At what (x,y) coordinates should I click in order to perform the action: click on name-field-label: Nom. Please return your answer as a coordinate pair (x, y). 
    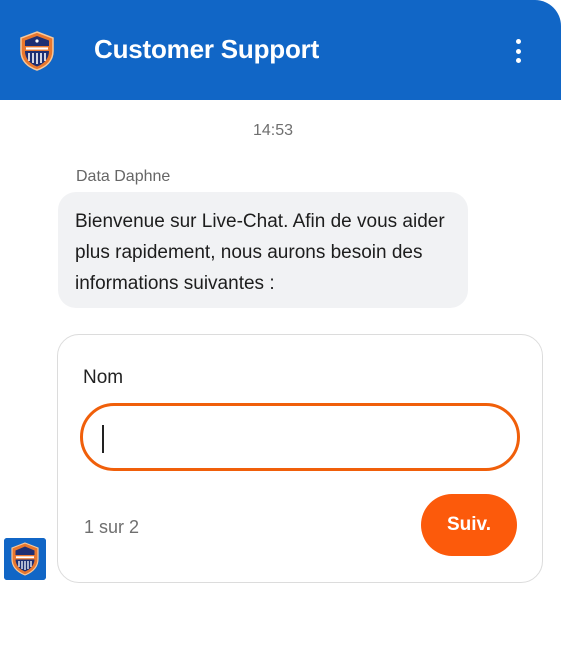
    Looking at the image, I should click on (103, 377).